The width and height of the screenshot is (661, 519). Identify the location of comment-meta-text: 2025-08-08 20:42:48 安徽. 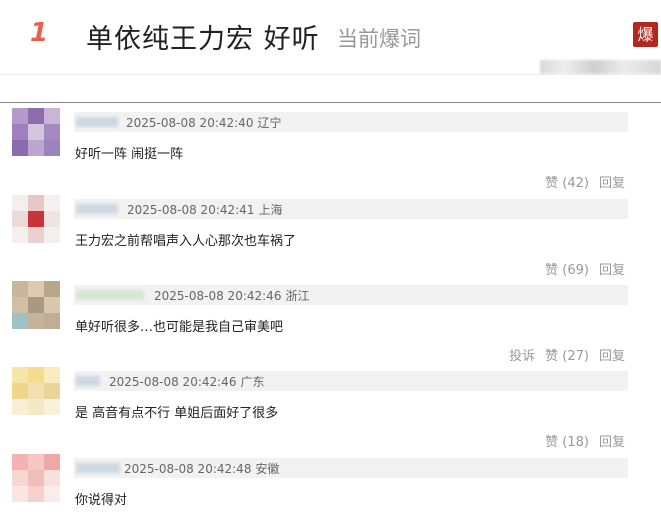
(201, 468).